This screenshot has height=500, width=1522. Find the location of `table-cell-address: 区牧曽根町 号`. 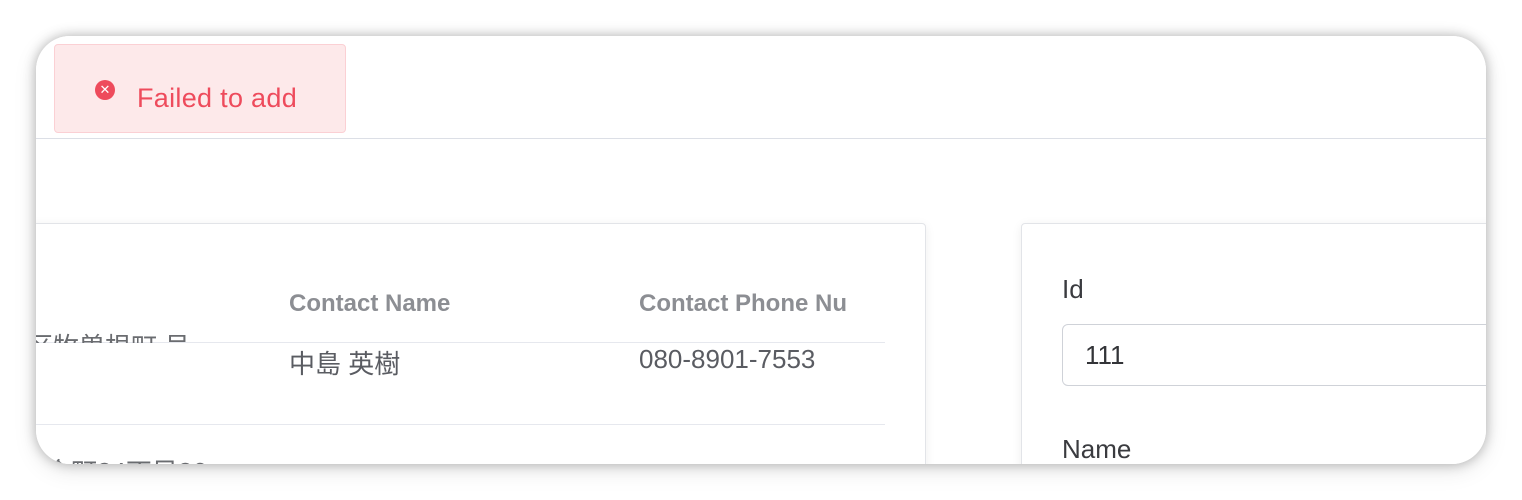

table-cell-address: 区牧曽根町 号 is located at coordinates (113, 335).